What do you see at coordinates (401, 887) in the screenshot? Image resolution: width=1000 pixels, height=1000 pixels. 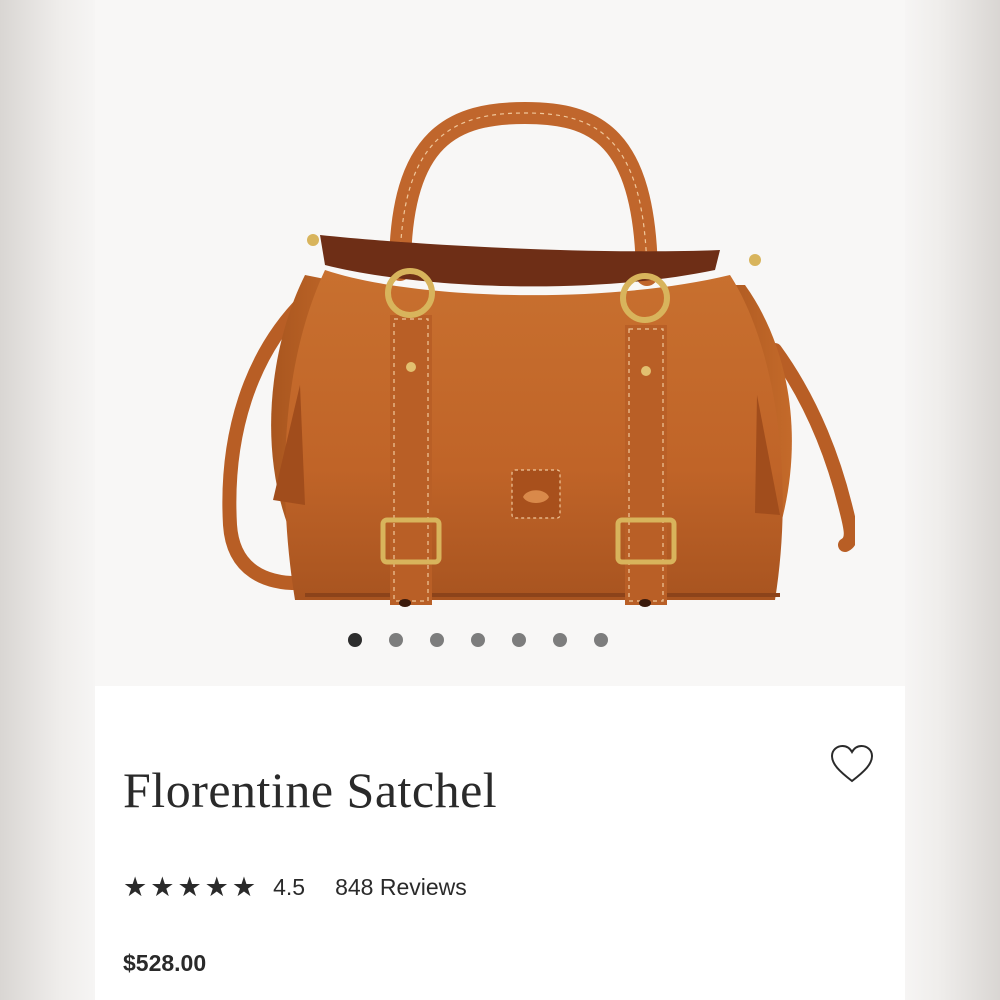 I see `reviews-link: 848 Reviews` at bounding box center [401, 887].